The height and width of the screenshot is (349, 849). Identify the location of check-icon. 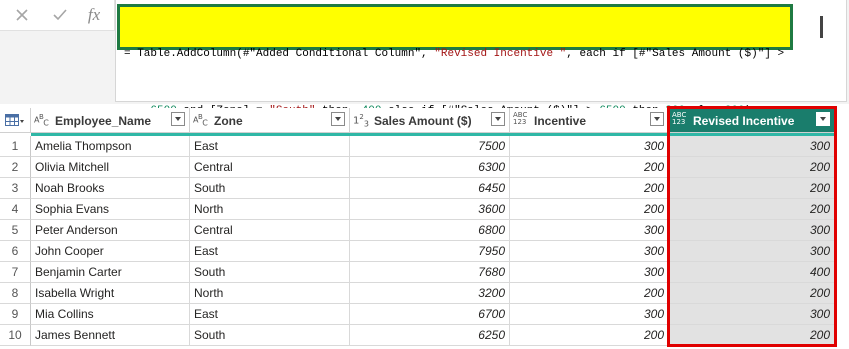
(60, 15).